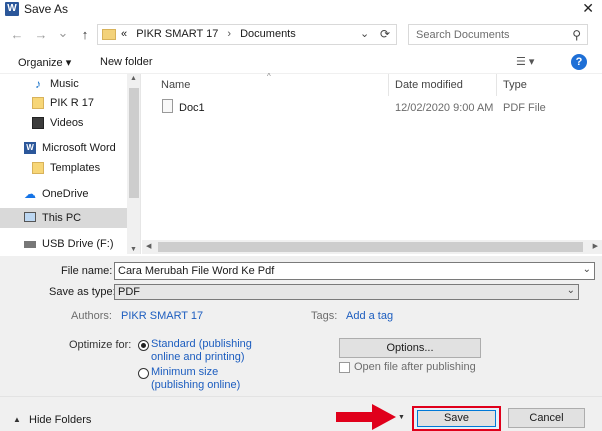 This screenshot has width=602, height=431. I want to click on save-as-type-select: PDF ⌄, so click(346, 292).